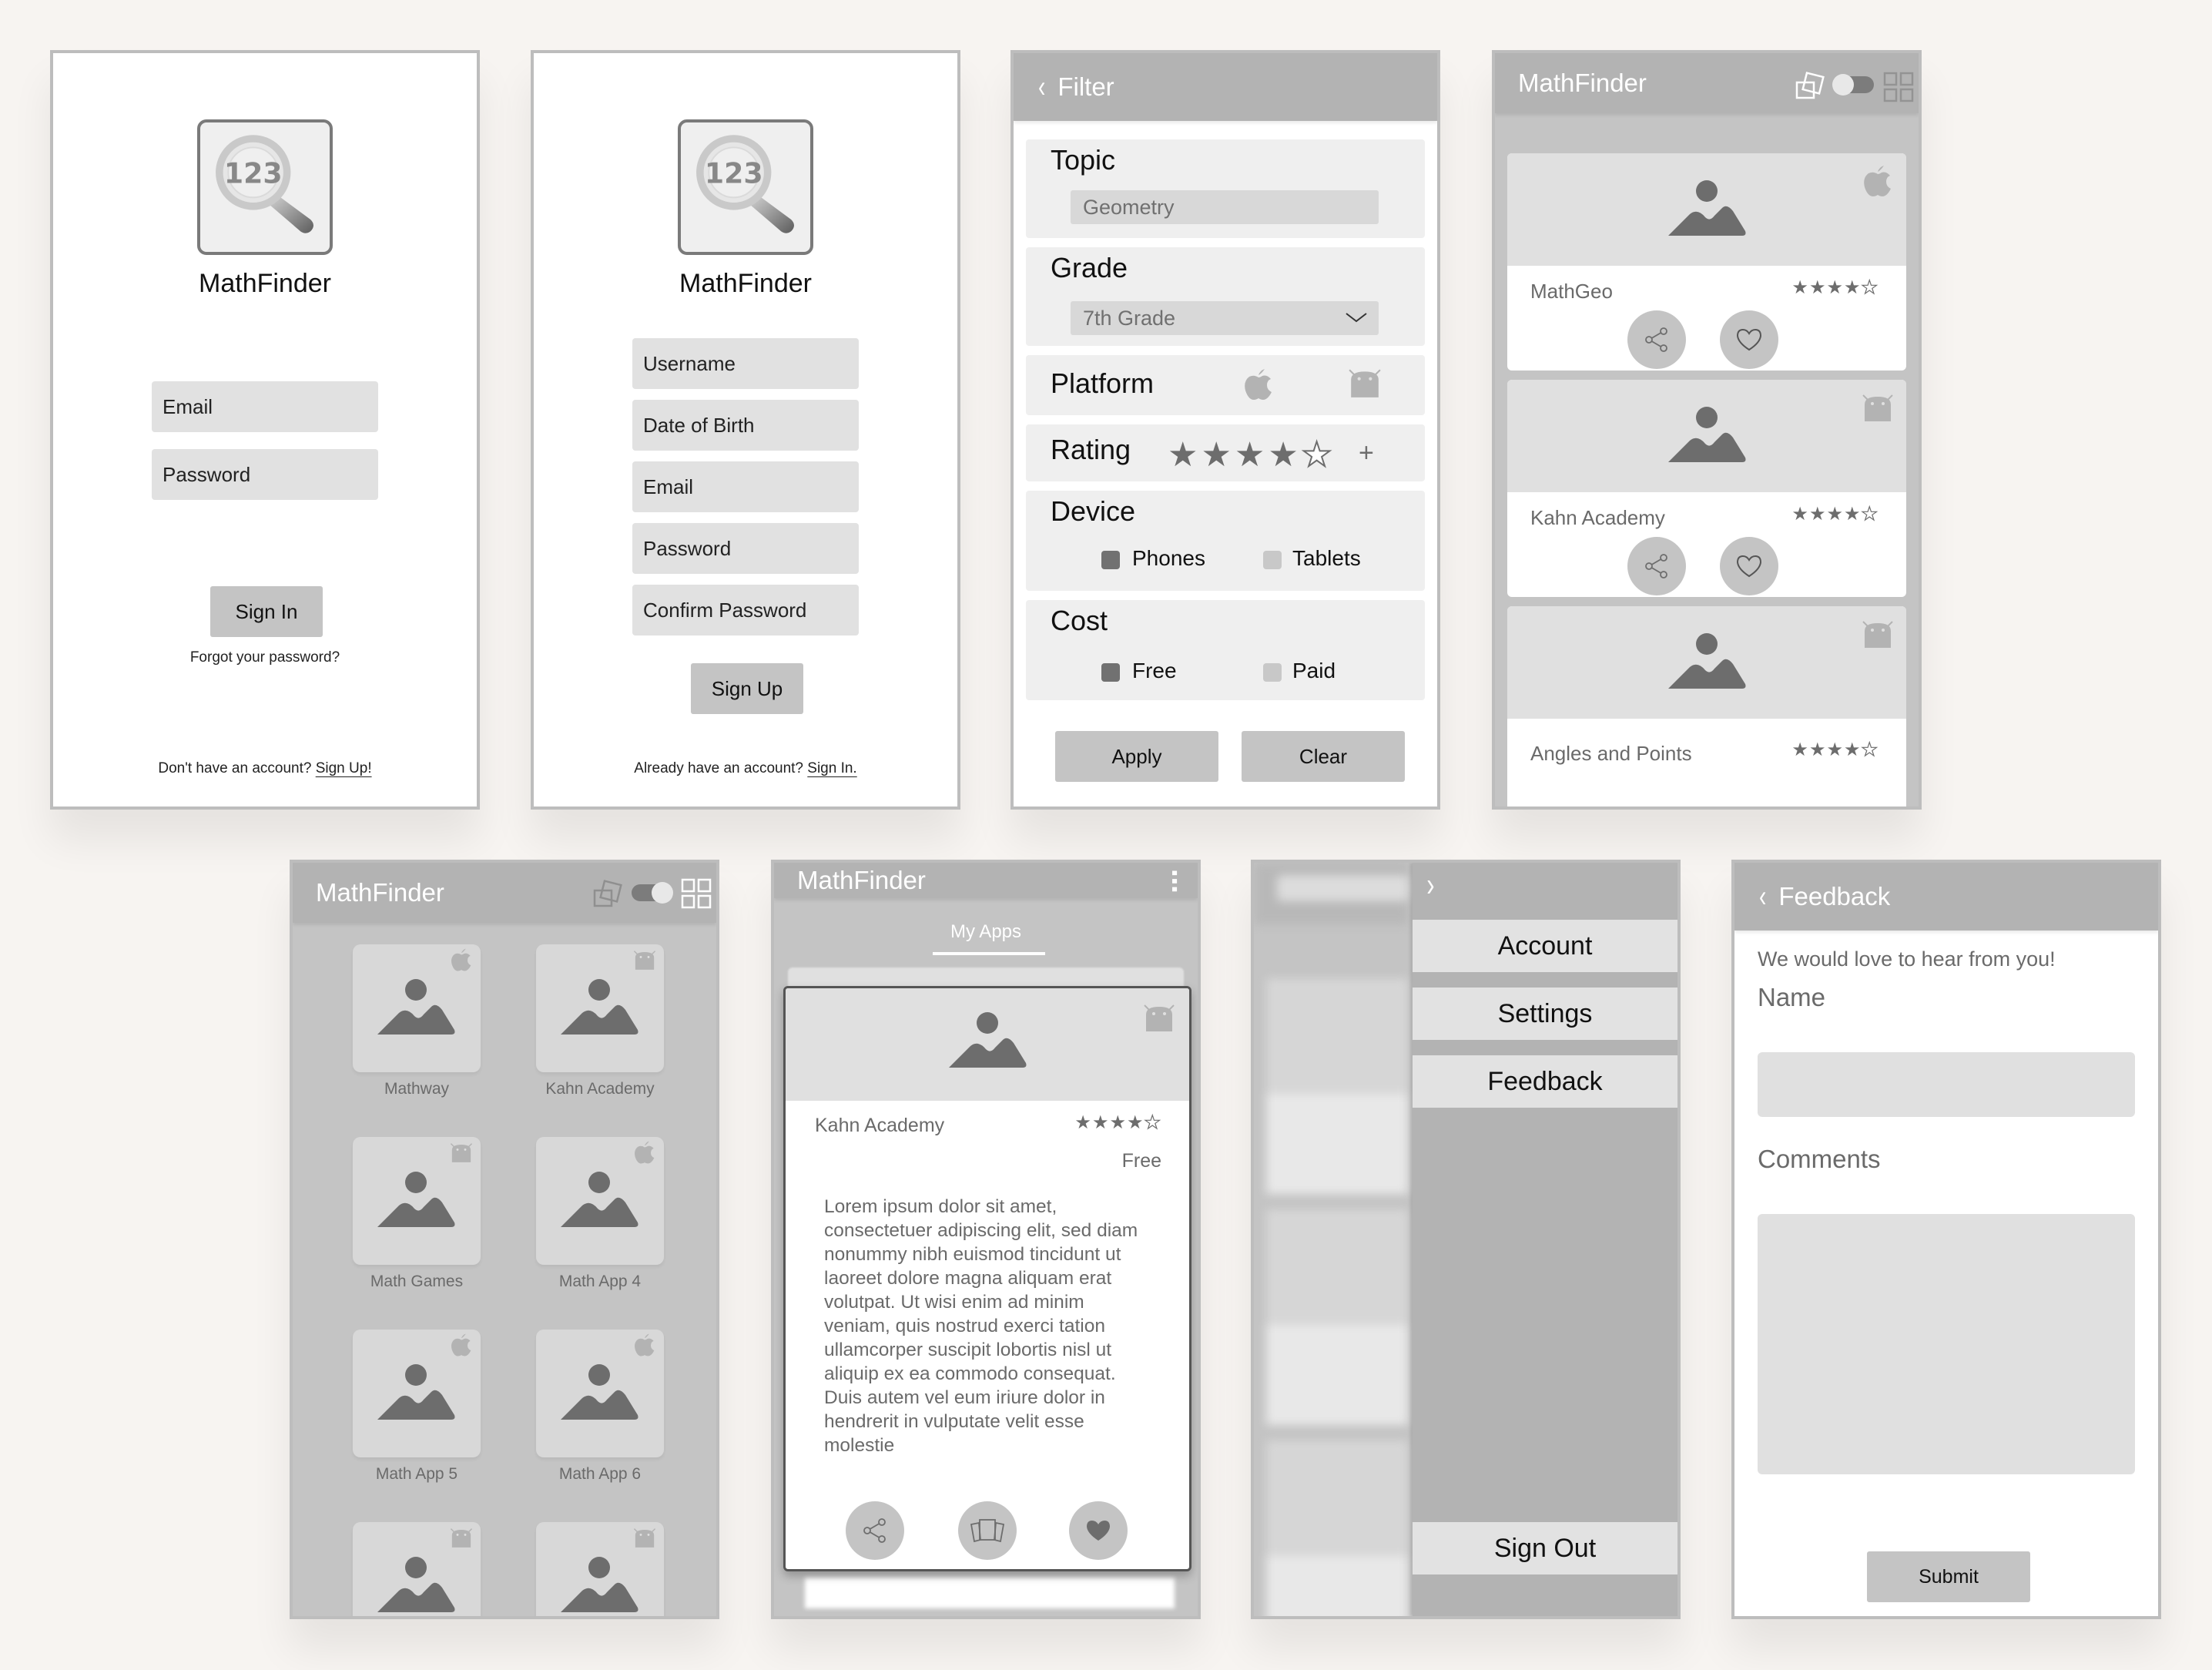  What do you see at coordinates (1597, 517) in the screenshot?
I see `app-name: Kahn Academy` at bounding box center [1597, 517].